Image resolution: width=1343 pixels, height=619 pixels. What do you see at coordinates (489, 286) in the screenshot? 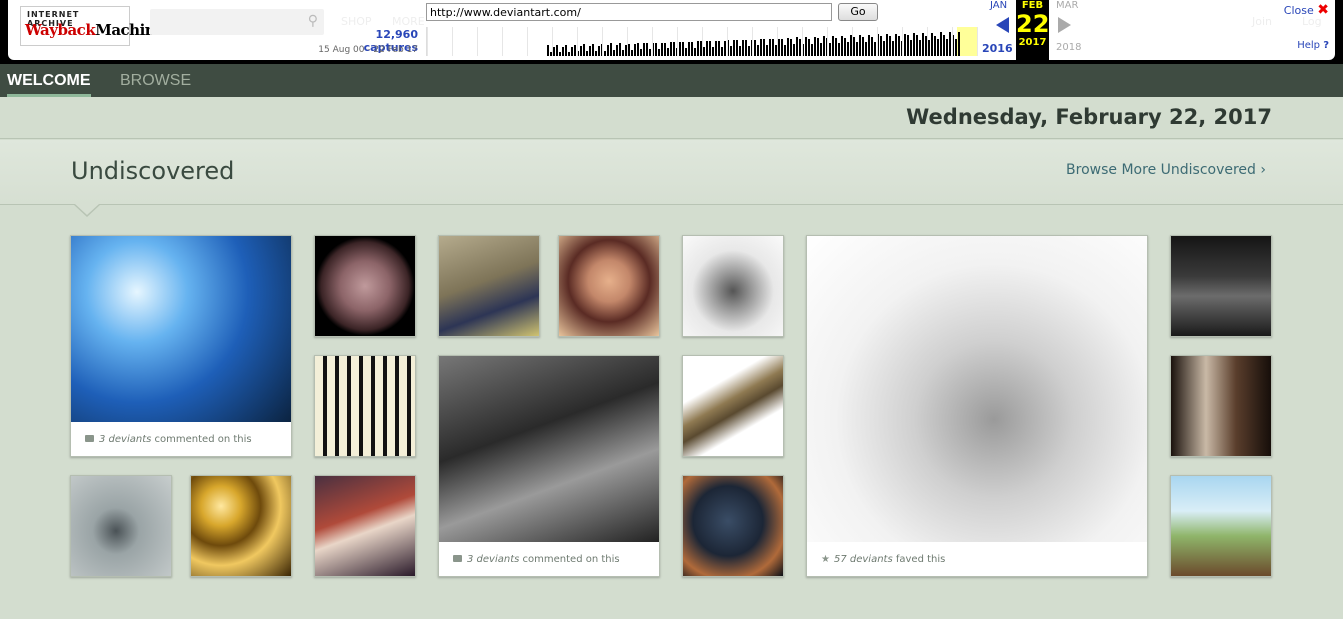
I see `thumbnail-still-life` at bounding box center [489, 286].